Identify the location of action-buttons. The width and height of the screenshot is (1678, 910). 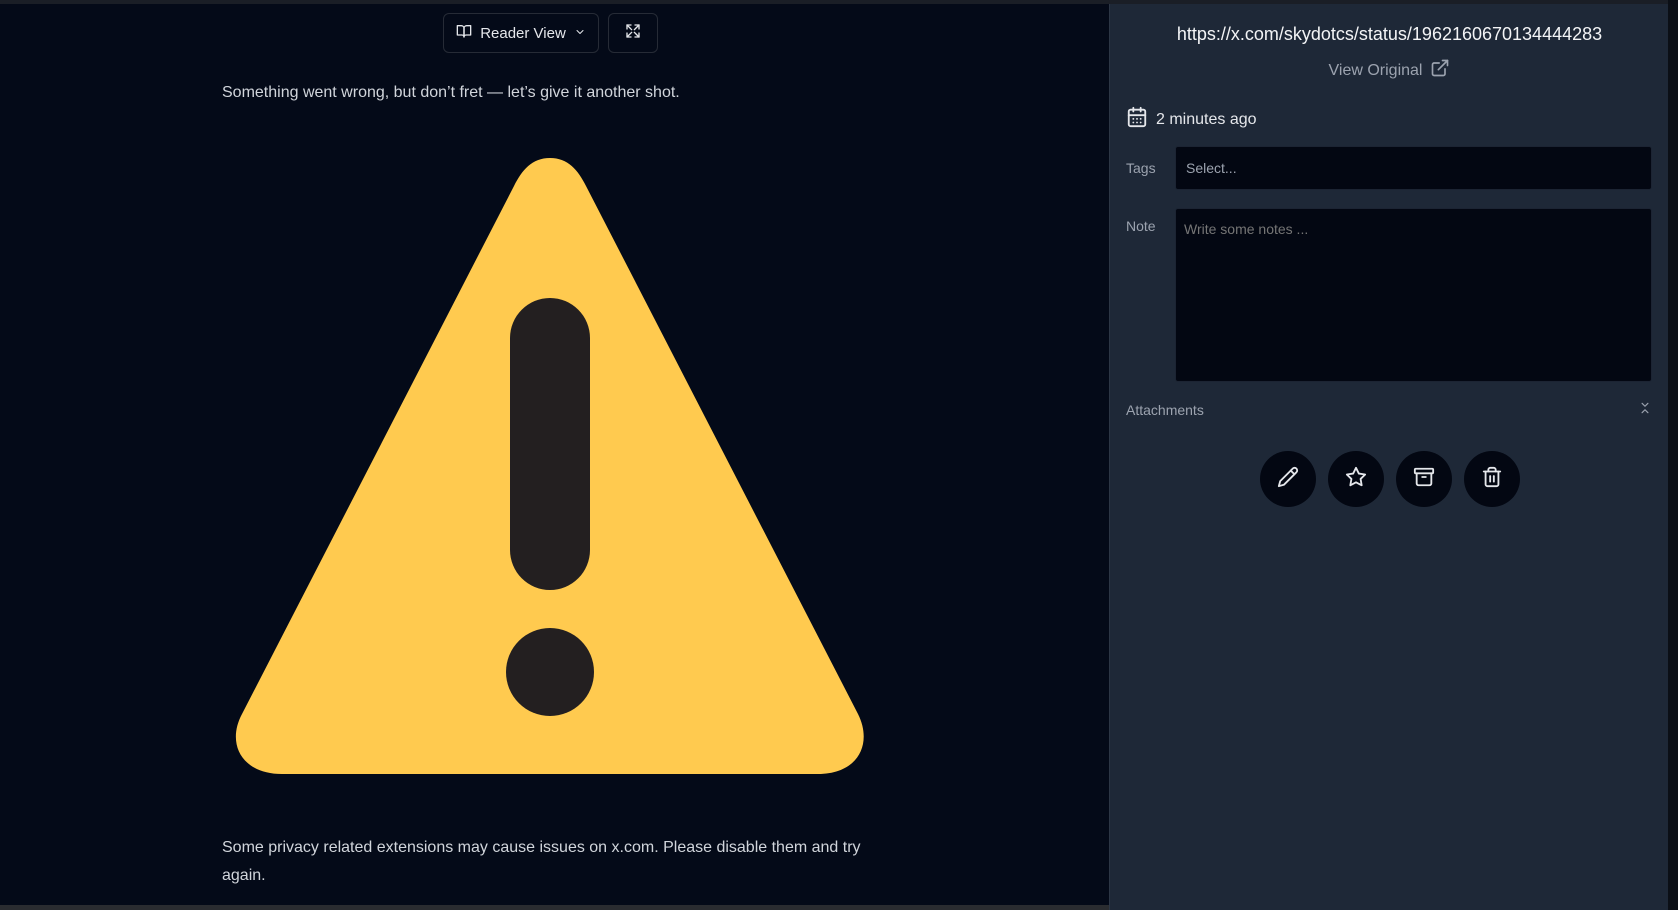
(1390, 479).